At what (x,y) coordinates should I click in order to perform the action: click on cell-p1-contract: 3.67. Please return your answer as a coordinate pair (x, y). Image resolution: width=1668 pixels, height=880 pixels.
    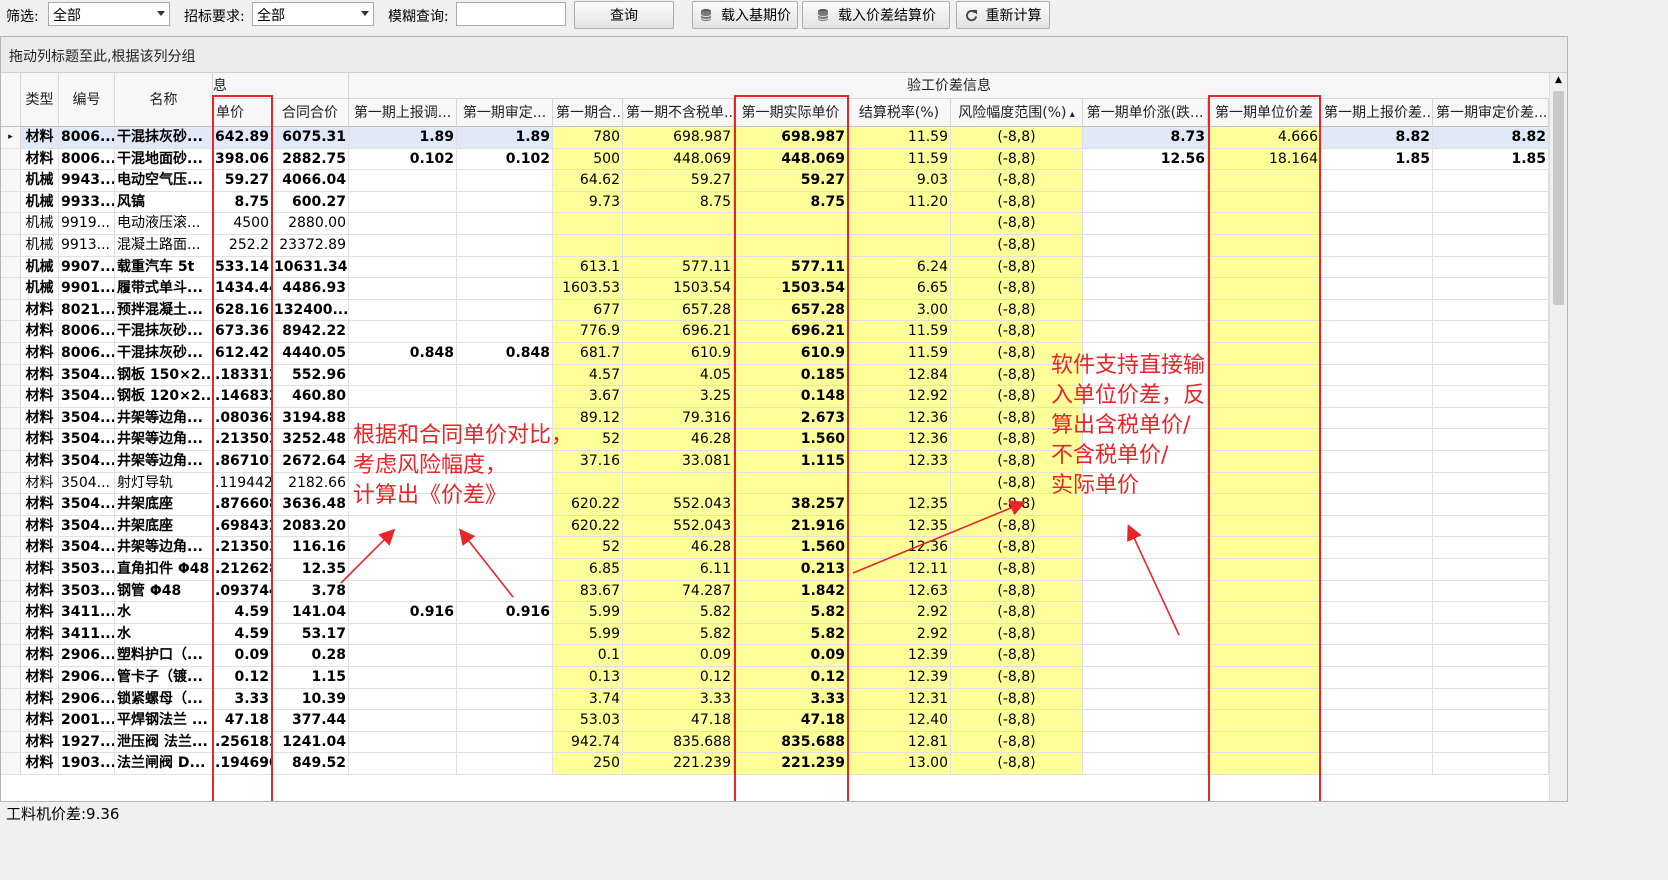
    Looking at the image, I should click on (588, 397).